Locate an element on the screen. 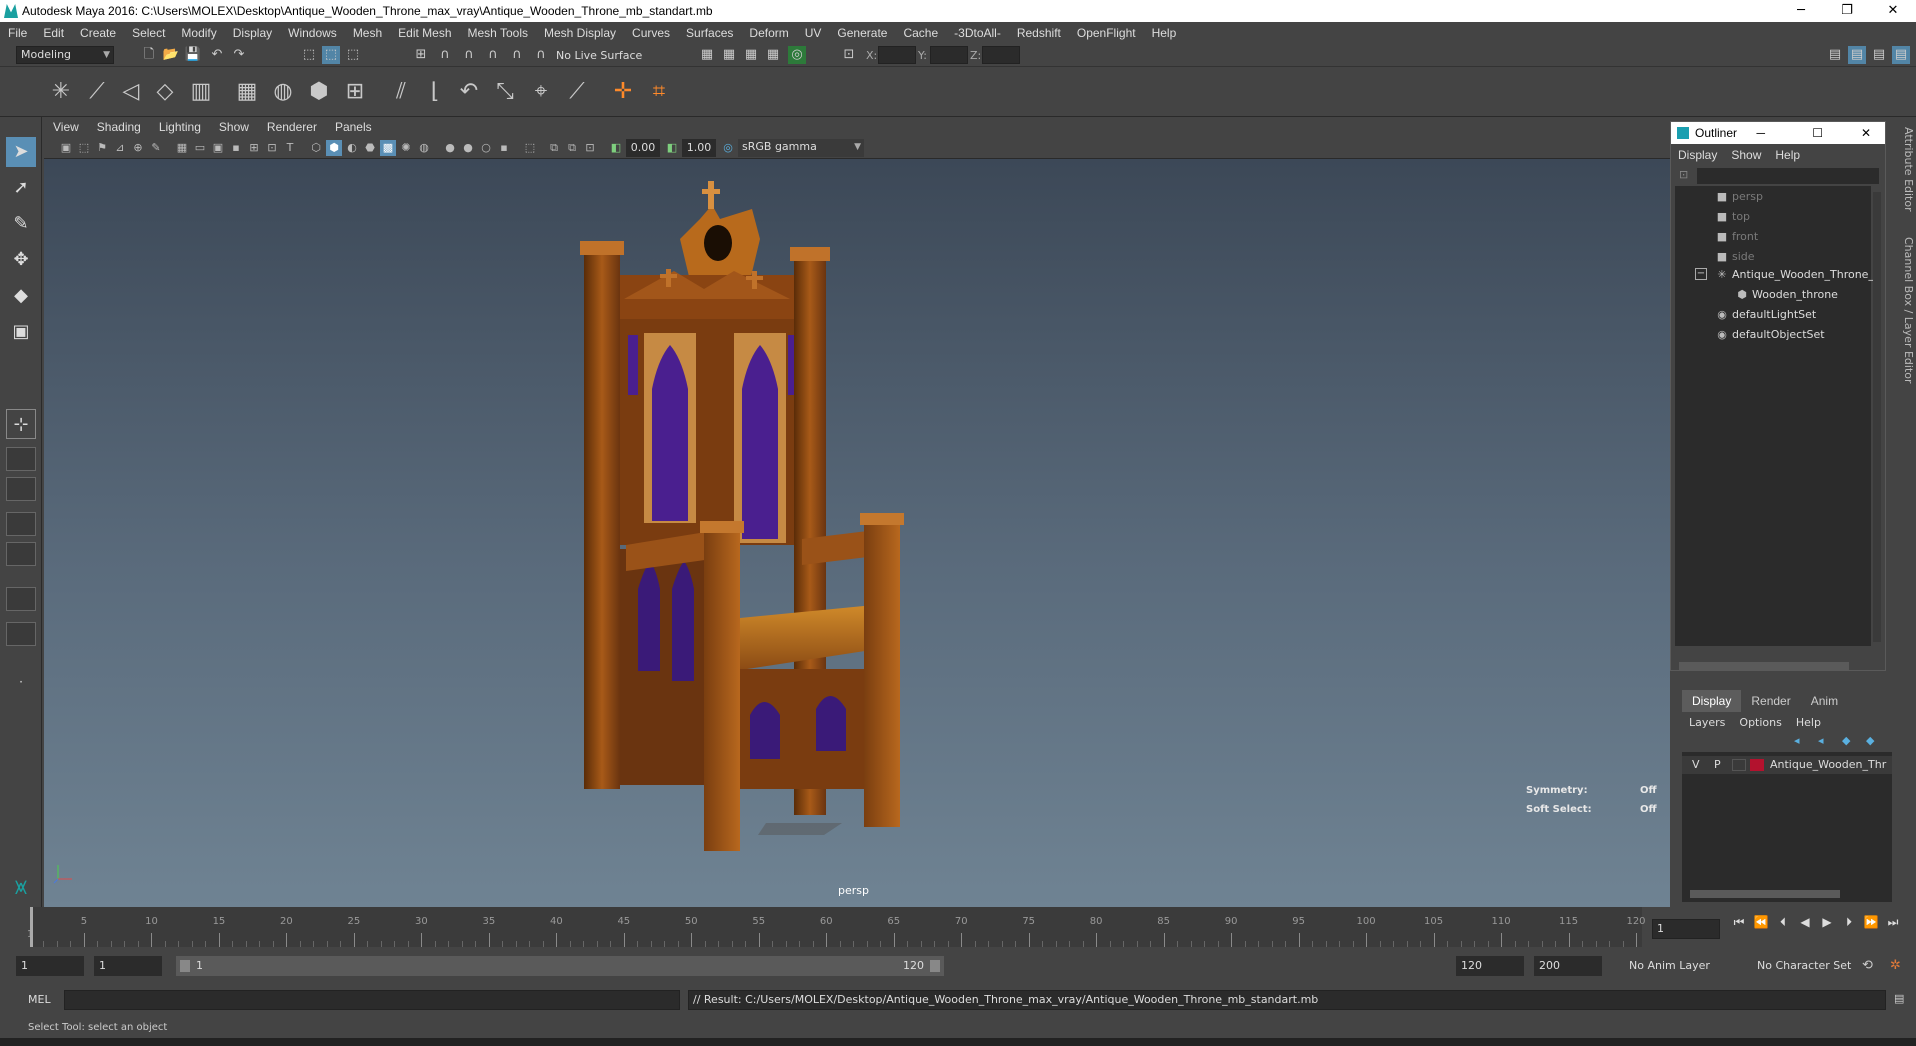  layer-menu-help: Help is located at coordinates (1808, 723).